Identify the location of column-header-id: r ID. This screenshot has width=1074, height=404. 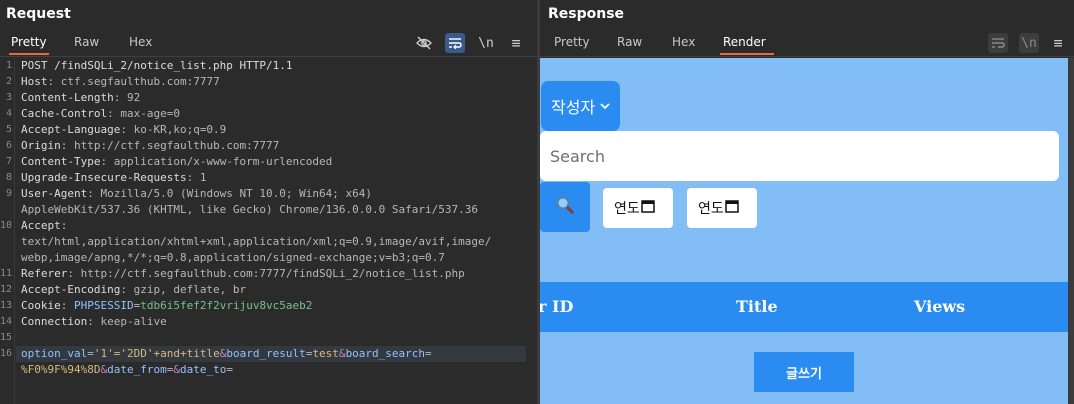
(557, 306).